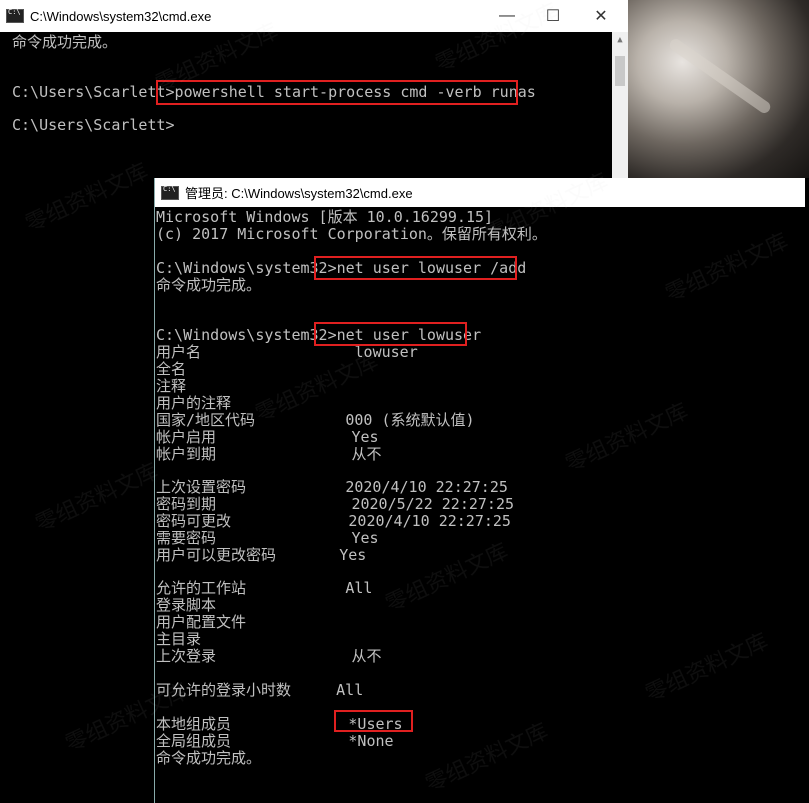 The image size is (809, 803). What do you see at coordinates (275, 741) in the screenshot?
I see `console-line: 全局组成员 *None` at bounding box center [275, 741].